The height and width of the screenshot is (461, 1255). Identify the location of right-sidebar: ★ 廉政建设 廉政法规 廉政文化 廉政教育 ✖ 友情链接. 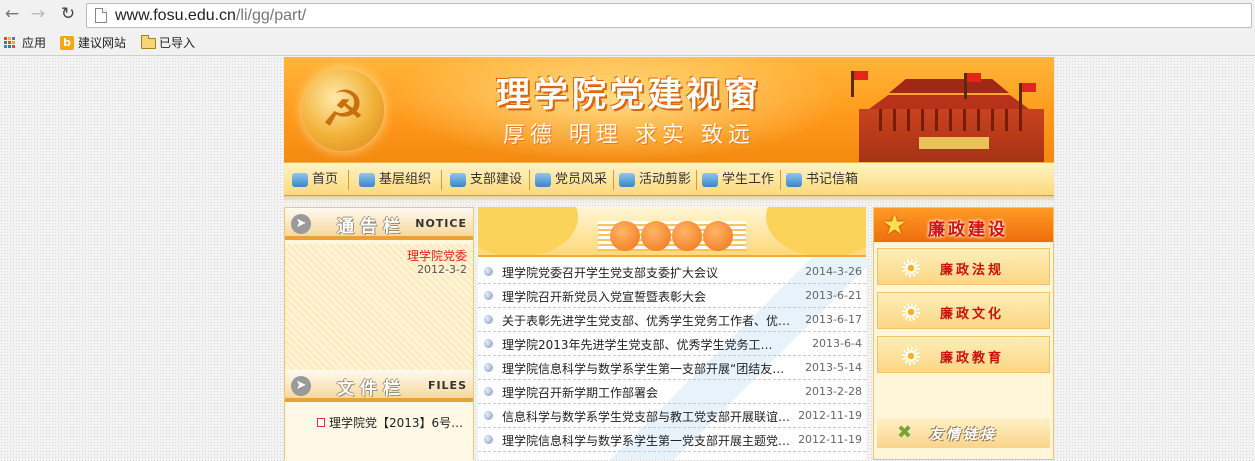
(963, 333).